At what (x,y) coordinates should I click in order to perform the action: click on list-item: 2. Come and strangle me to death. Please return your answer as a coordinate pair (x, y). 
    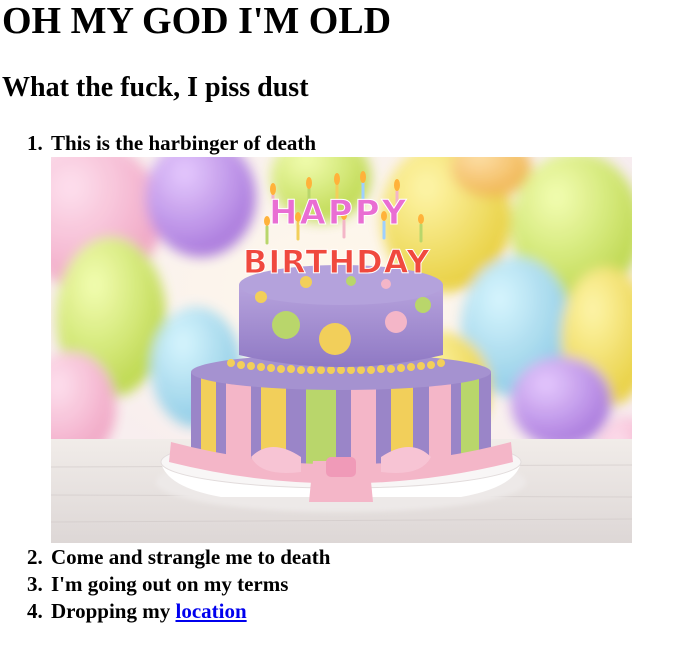
    Looking at the image, I should click on (178, 557).